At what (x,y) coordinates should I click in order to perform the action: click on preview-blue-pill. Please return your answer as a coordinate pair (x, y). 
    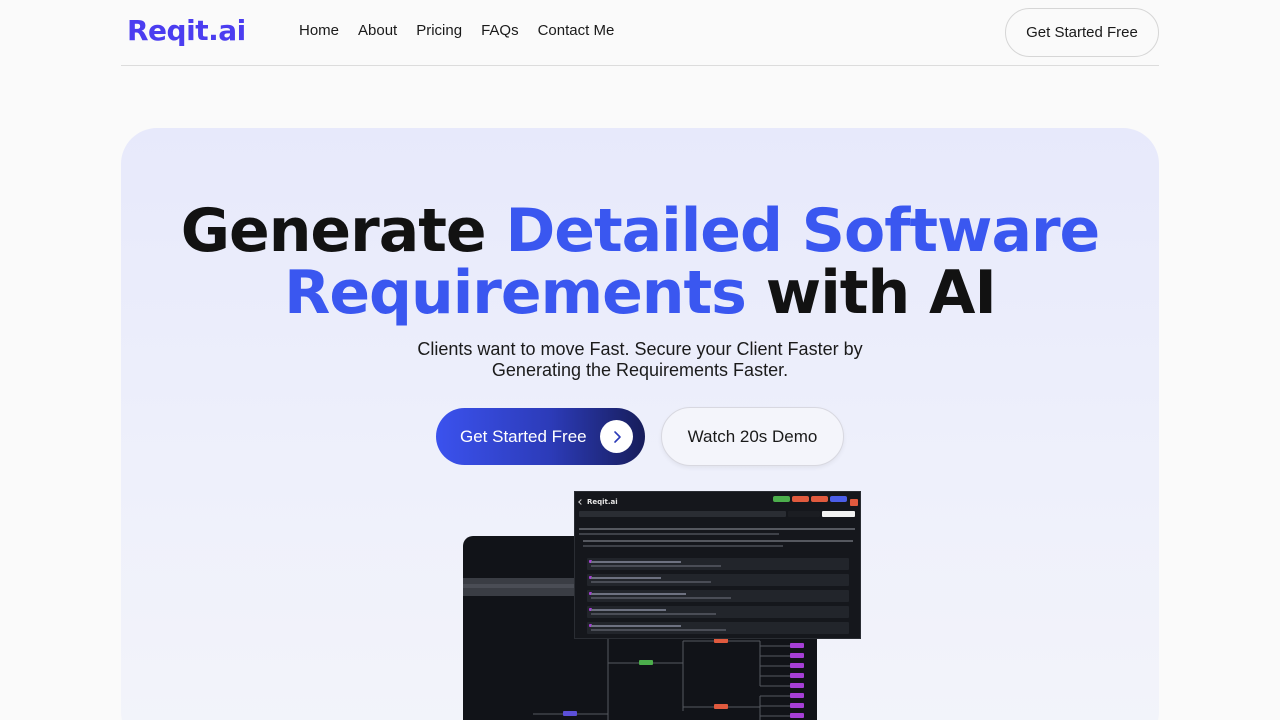
    Looking at the image, I should click on (838, 499).